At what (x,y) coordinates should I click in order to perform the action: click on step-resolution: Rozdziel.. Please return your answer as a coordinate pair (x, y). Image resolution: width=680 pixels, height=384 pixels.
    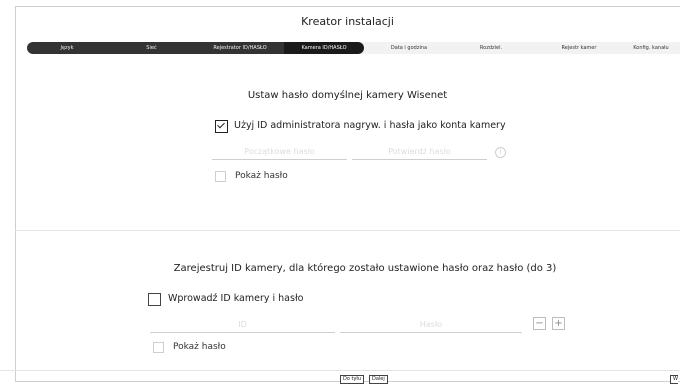
    Looking at the image, I should click on (491, 48).